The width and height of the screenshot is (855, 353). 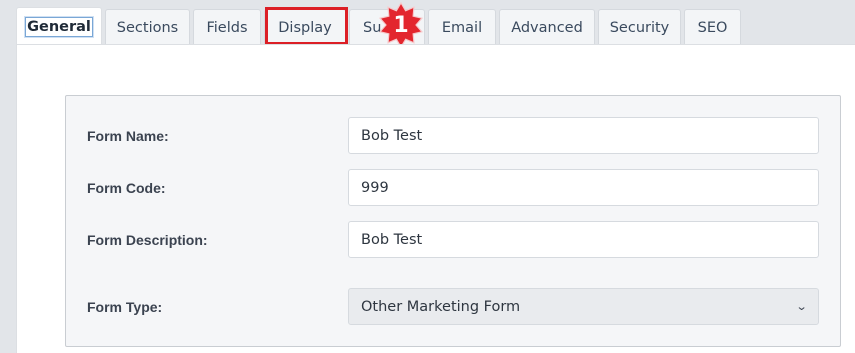 I want to click on tab-seo-label: SEO, so click(x=712, y=27).